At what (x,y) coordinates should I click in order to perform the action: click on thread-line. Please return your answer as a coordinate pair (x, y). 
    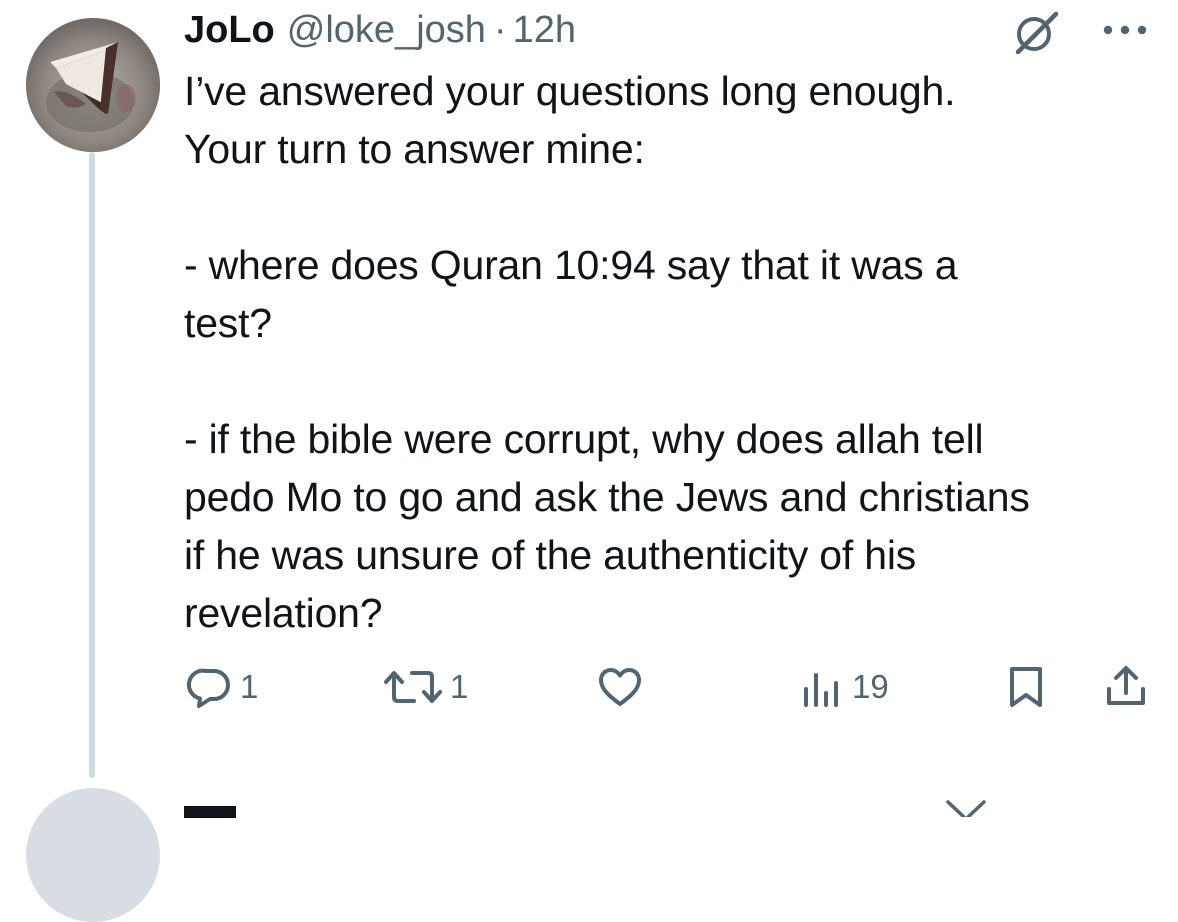
    Looking at the image, I should click on (92, 465).